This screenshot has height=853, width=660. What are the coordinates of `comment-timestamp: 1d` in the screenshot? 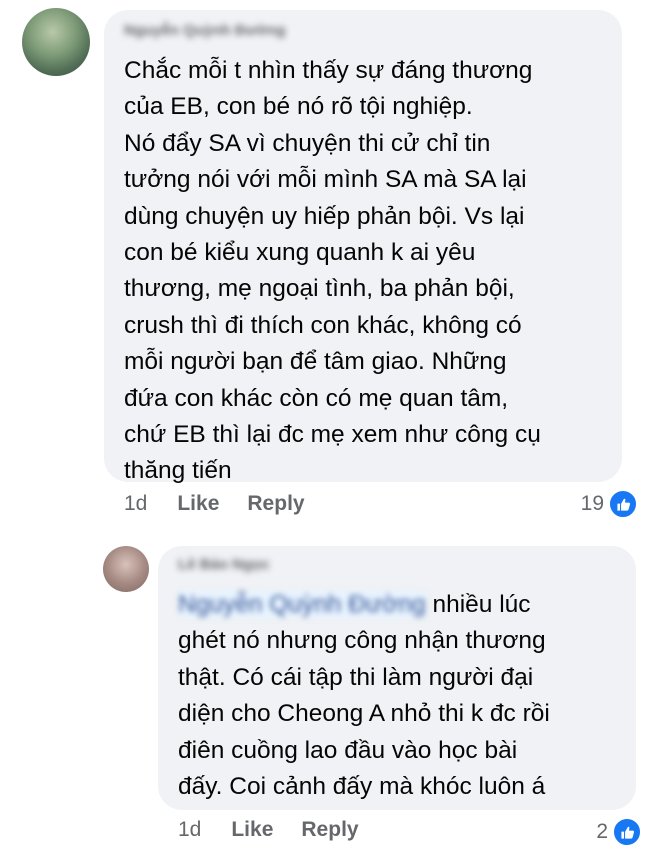 It's located at (135, 504).